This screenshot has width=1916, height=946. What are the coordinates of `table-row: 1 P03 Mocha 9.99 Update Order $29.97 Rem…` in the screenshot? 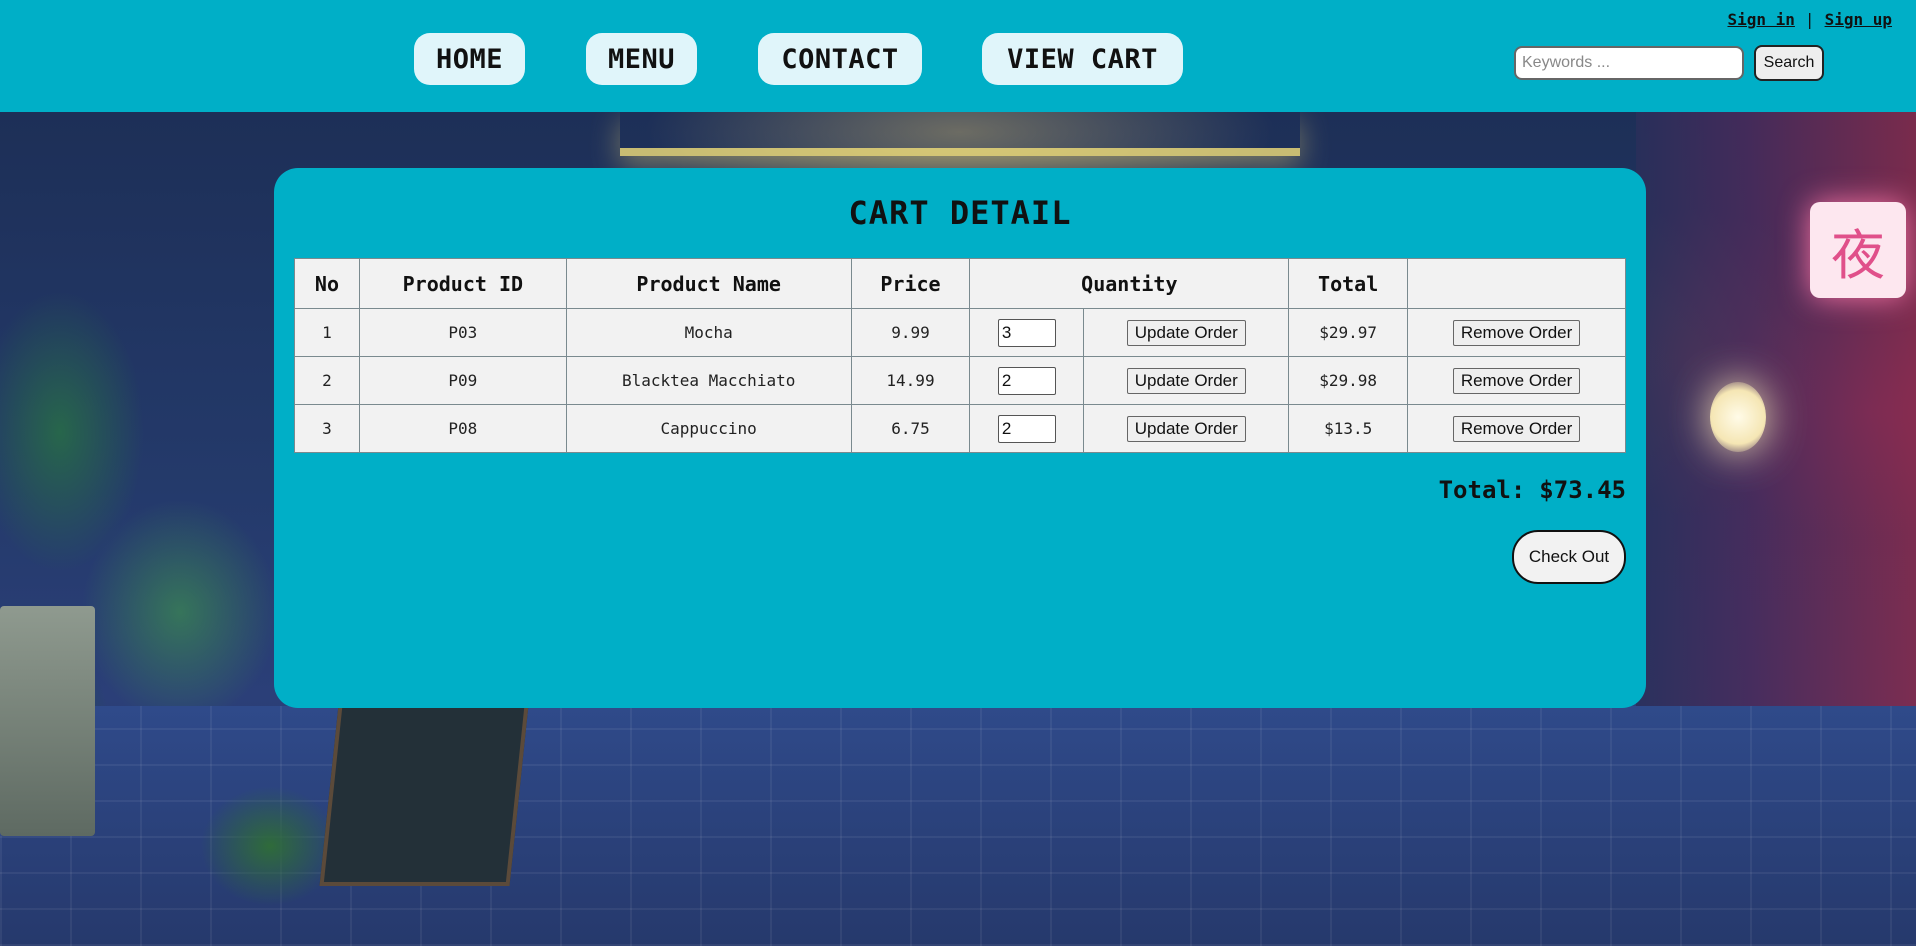 It's located at (960, 332).